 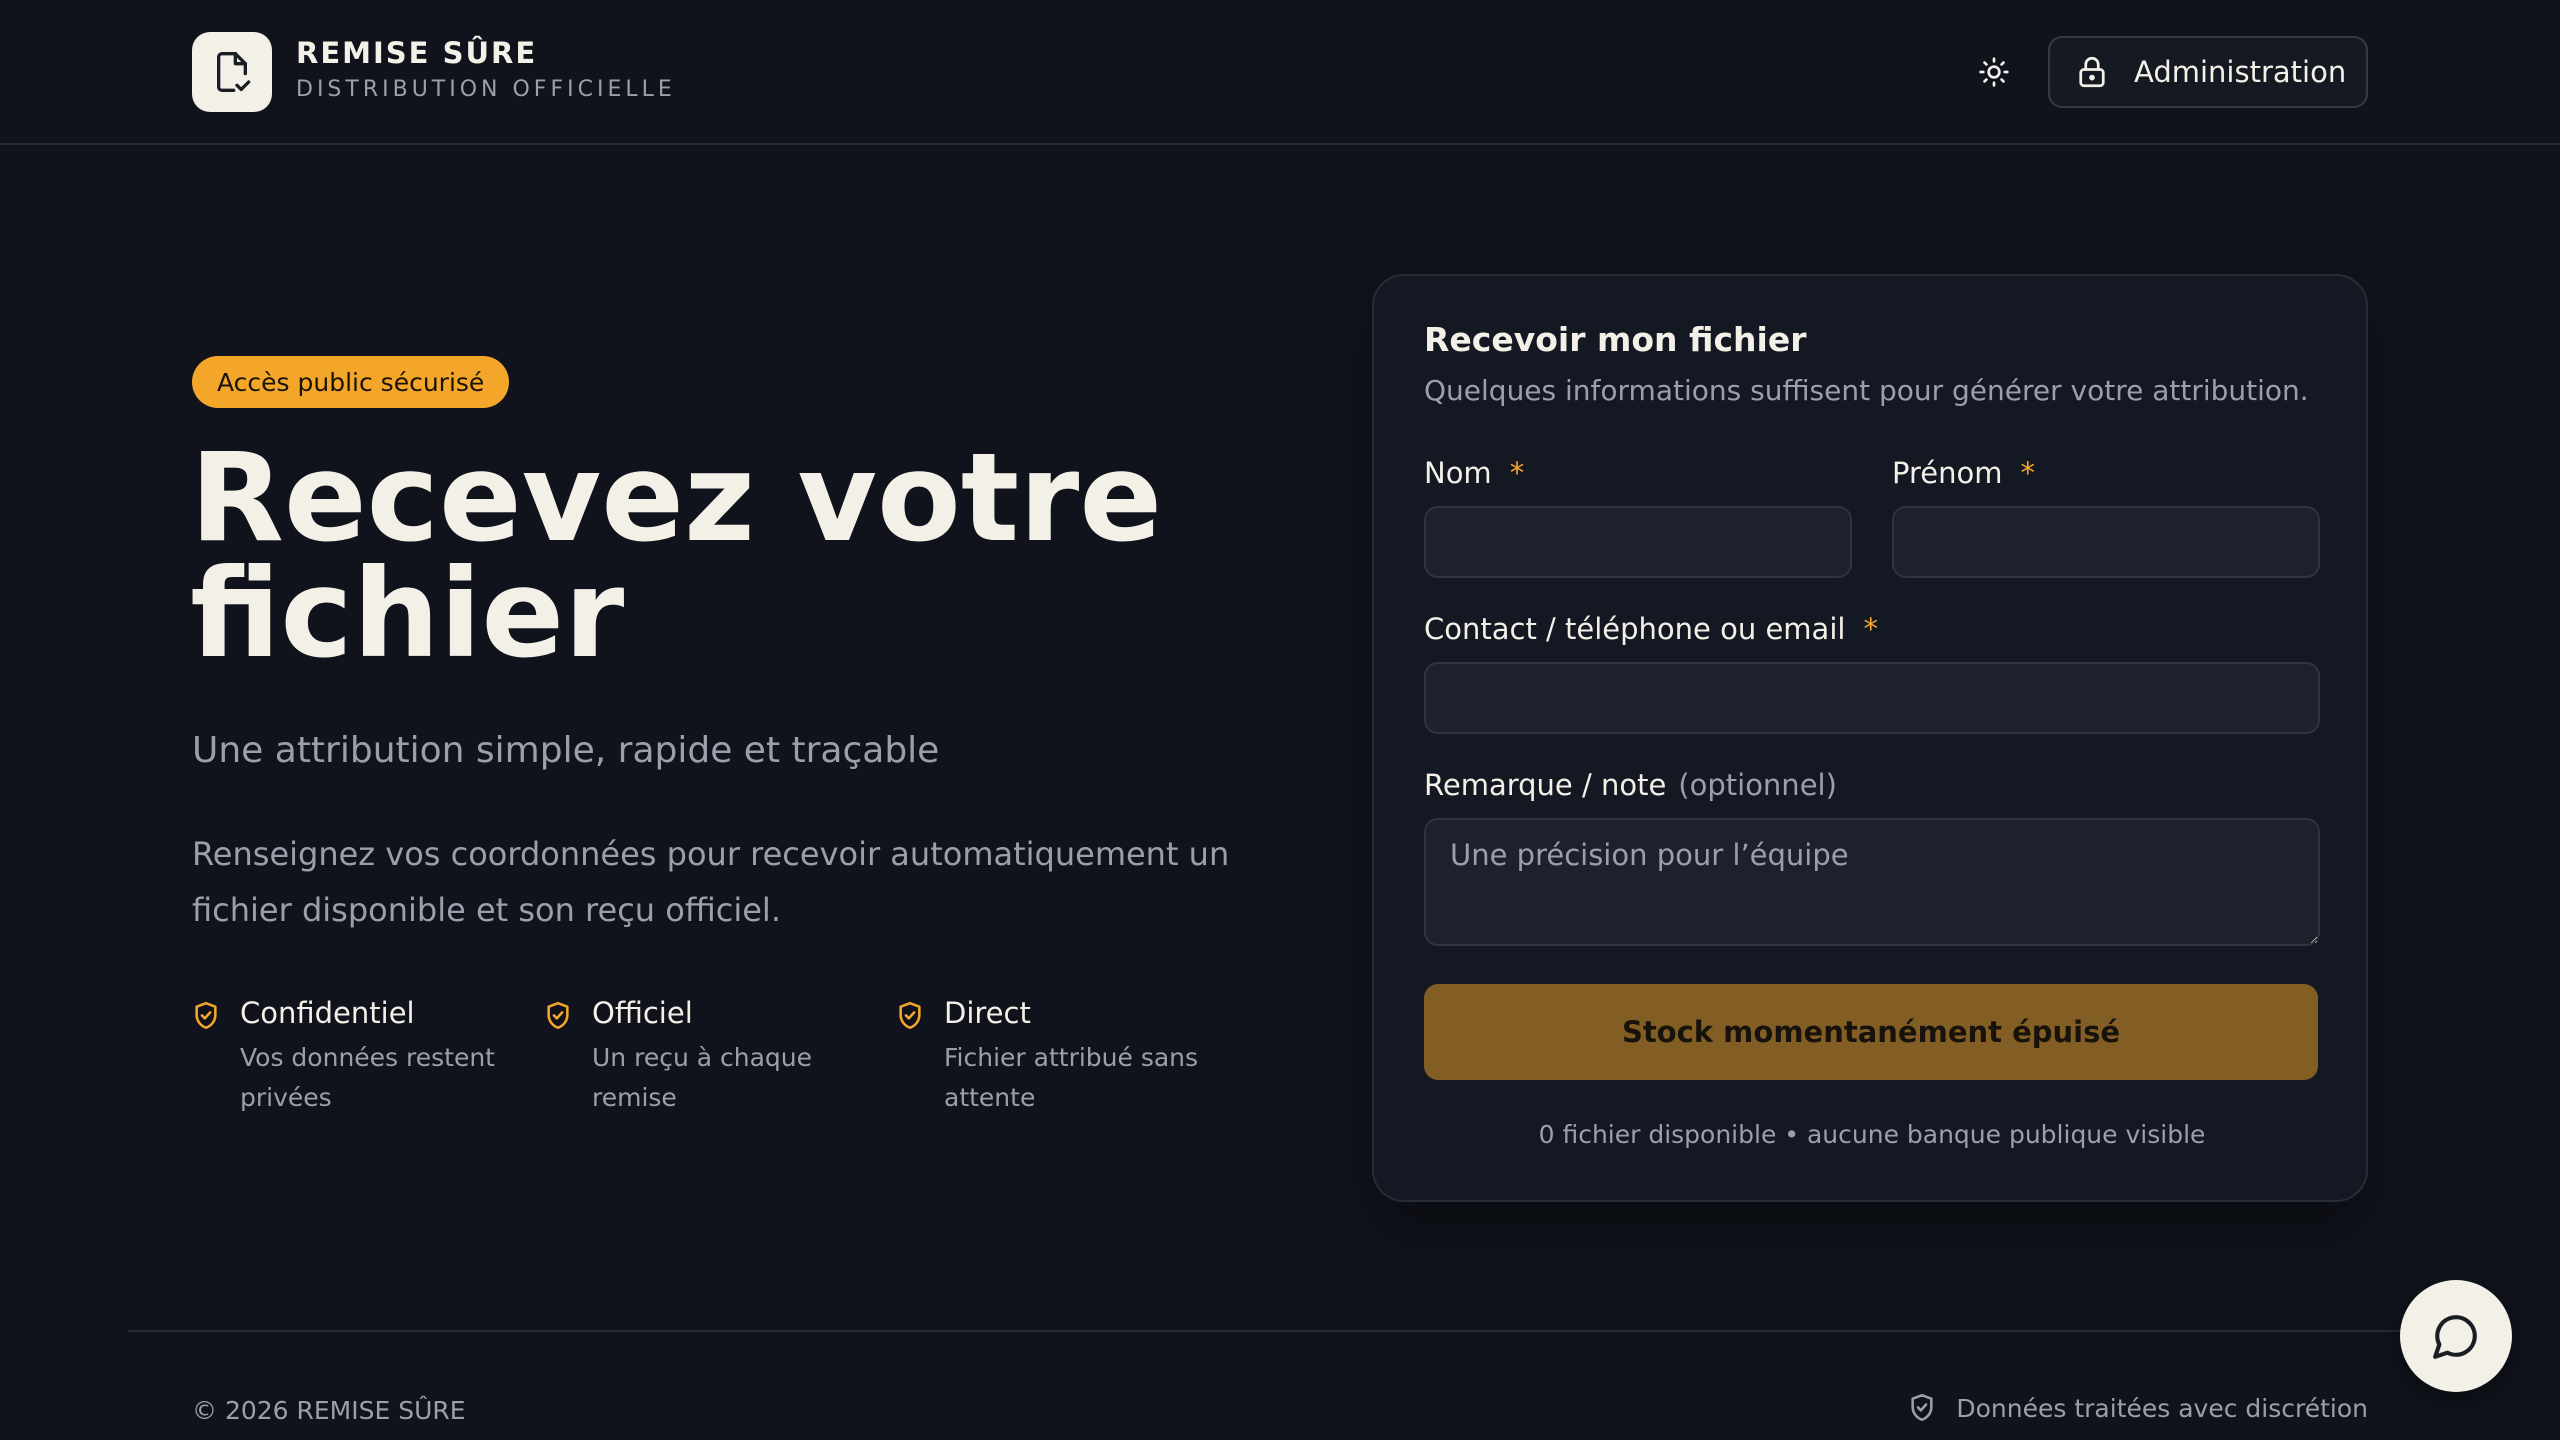 What do you see at coordinates (702, 1077) in the screenshot?
I see `feature-description: Un reçu à chaque remise` at bounding box center [702, 1077].